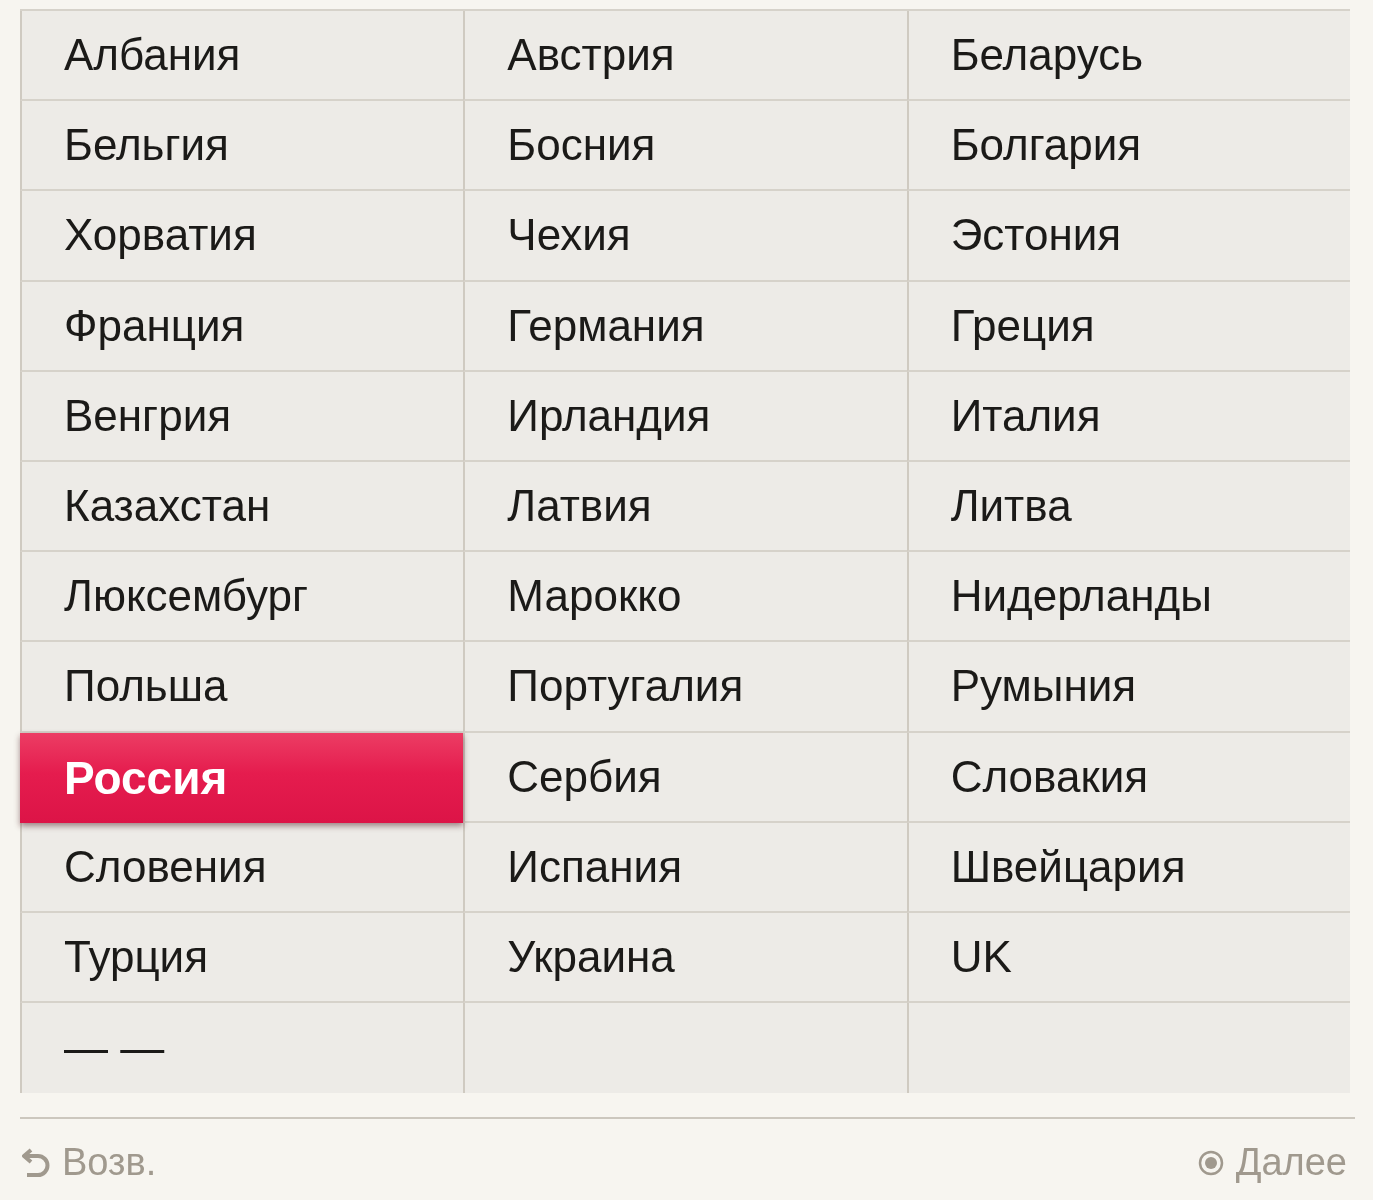 Image resolution: width=1373 pixels, height=1200 pixels. I want to click on country-option: UK, so click(1128, 958).